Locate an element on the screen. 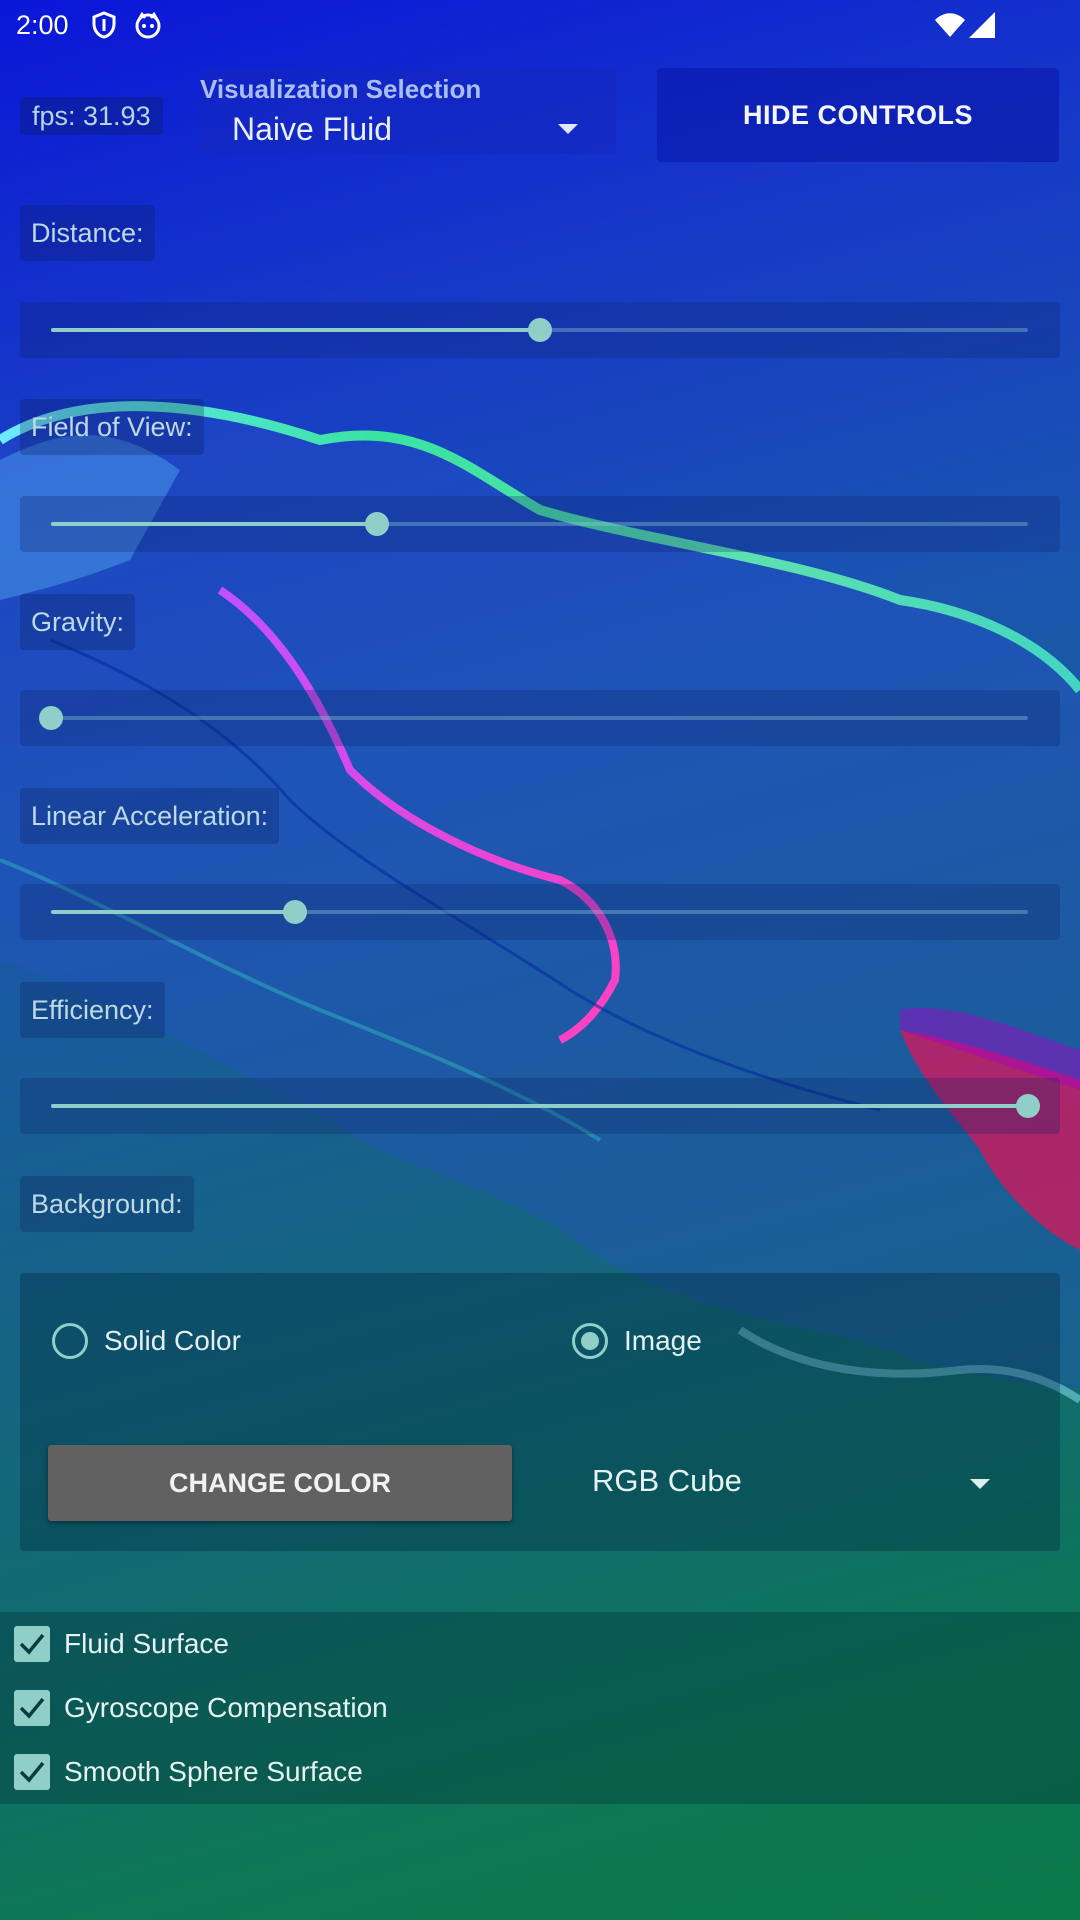 Image resolution: width=1080 pixels, height=1920 pixels. visualization-title: Visualization Selection is located at coordinates (341, 89).